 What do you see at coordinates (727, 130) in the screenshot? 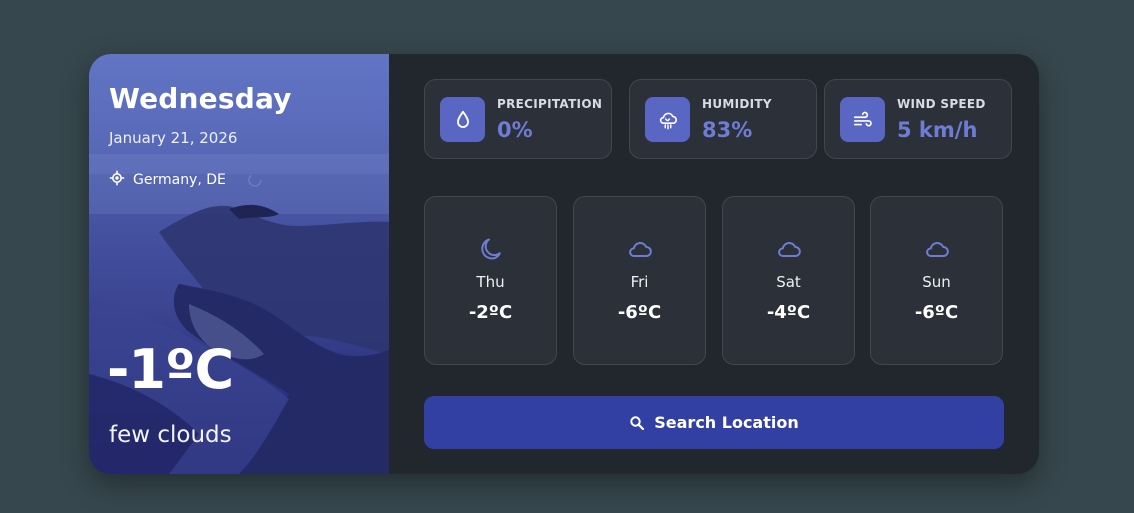
I see `humidity-value: 83%` at bounding box center [727, 130].